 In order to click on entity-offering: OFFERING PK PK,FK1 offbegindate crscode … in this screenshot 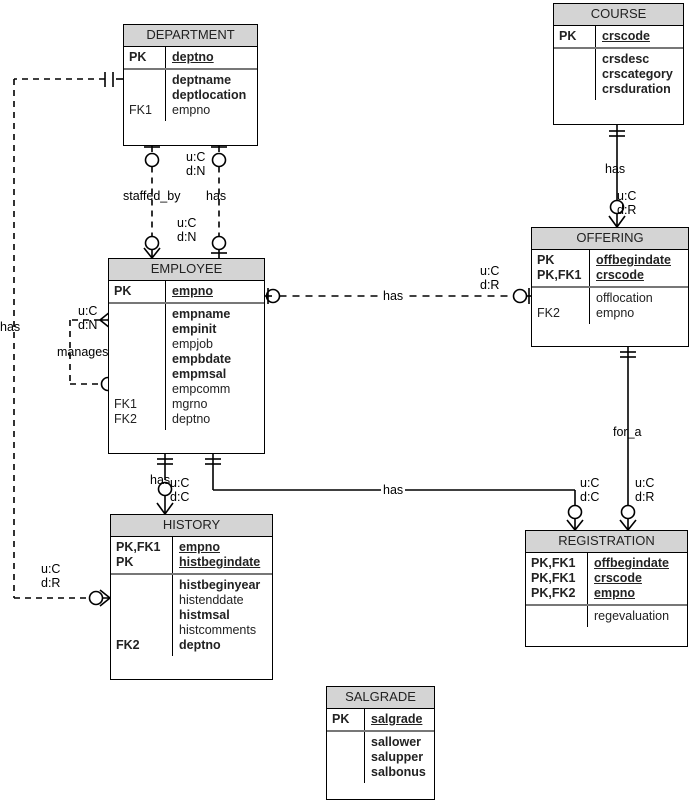, I will do `click(610, 287)`.